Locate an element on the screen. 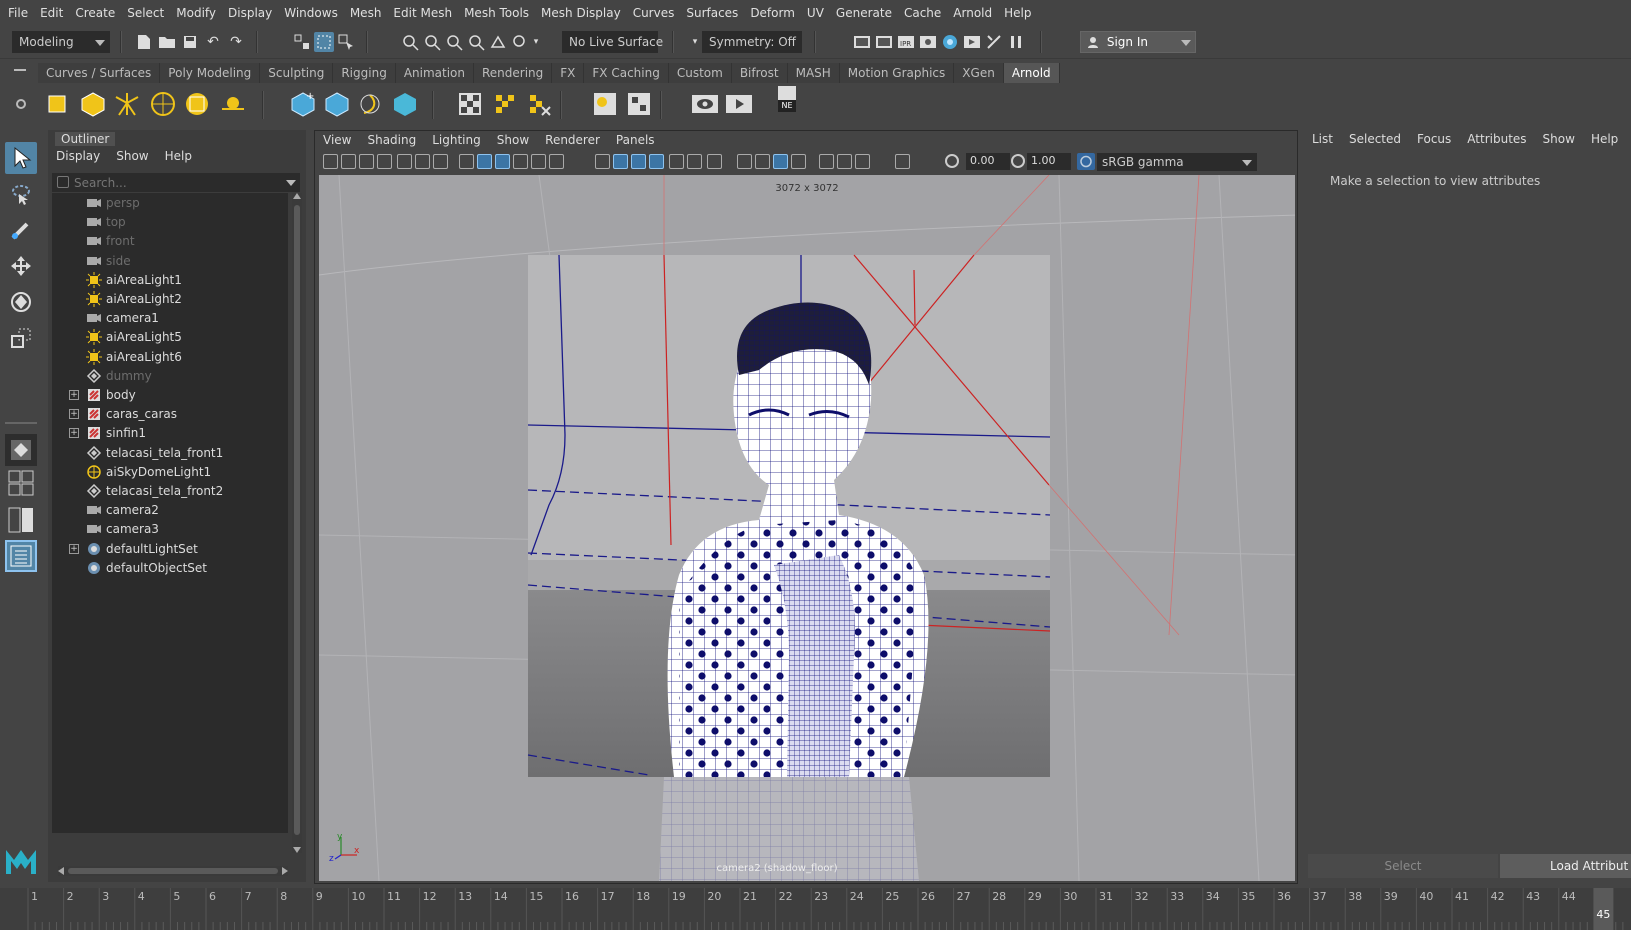 The image size is (1631, 930). light-manager-icon is located at coordinates (605, 104).